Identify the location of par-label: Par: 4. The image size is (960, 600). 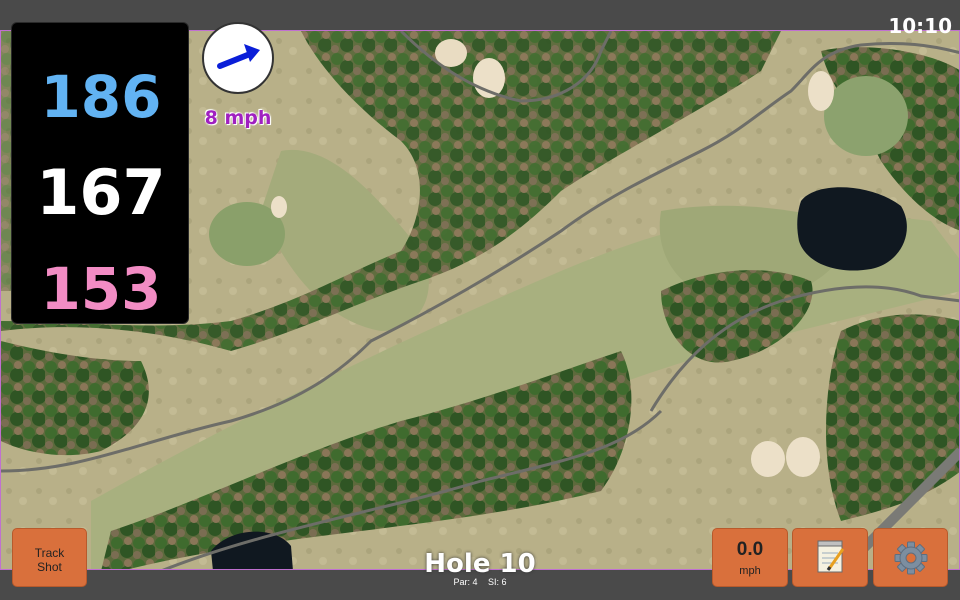
(465, 582).